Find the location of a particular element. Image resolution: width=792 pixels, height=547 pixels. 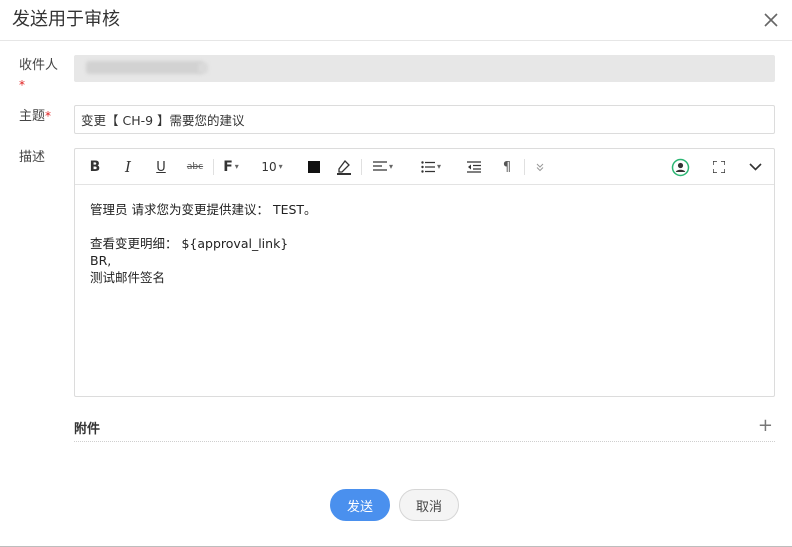

font-size-select: 10 ▾ is located at coordinates (272, 167).